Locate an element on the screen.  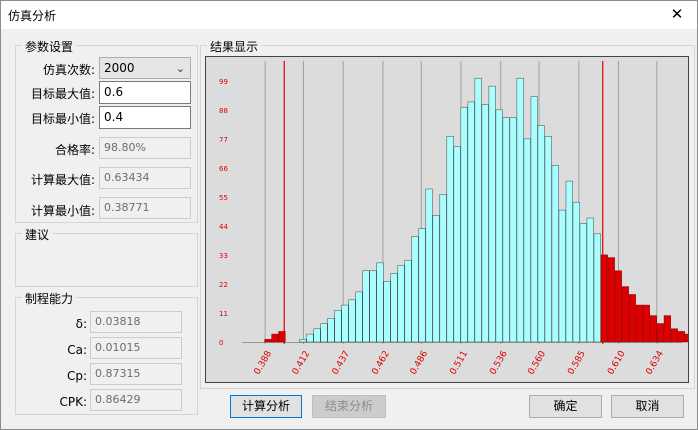
calc-min-label: 计算最小值: is located at coordinates (62, 211).